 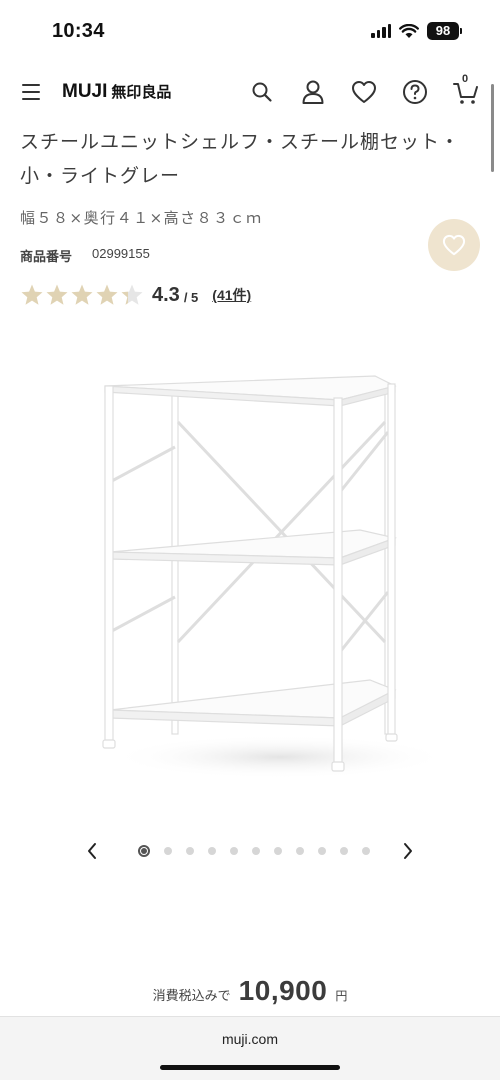 I want to click on product-code-value: 02999155, so click(x=121, y=253).